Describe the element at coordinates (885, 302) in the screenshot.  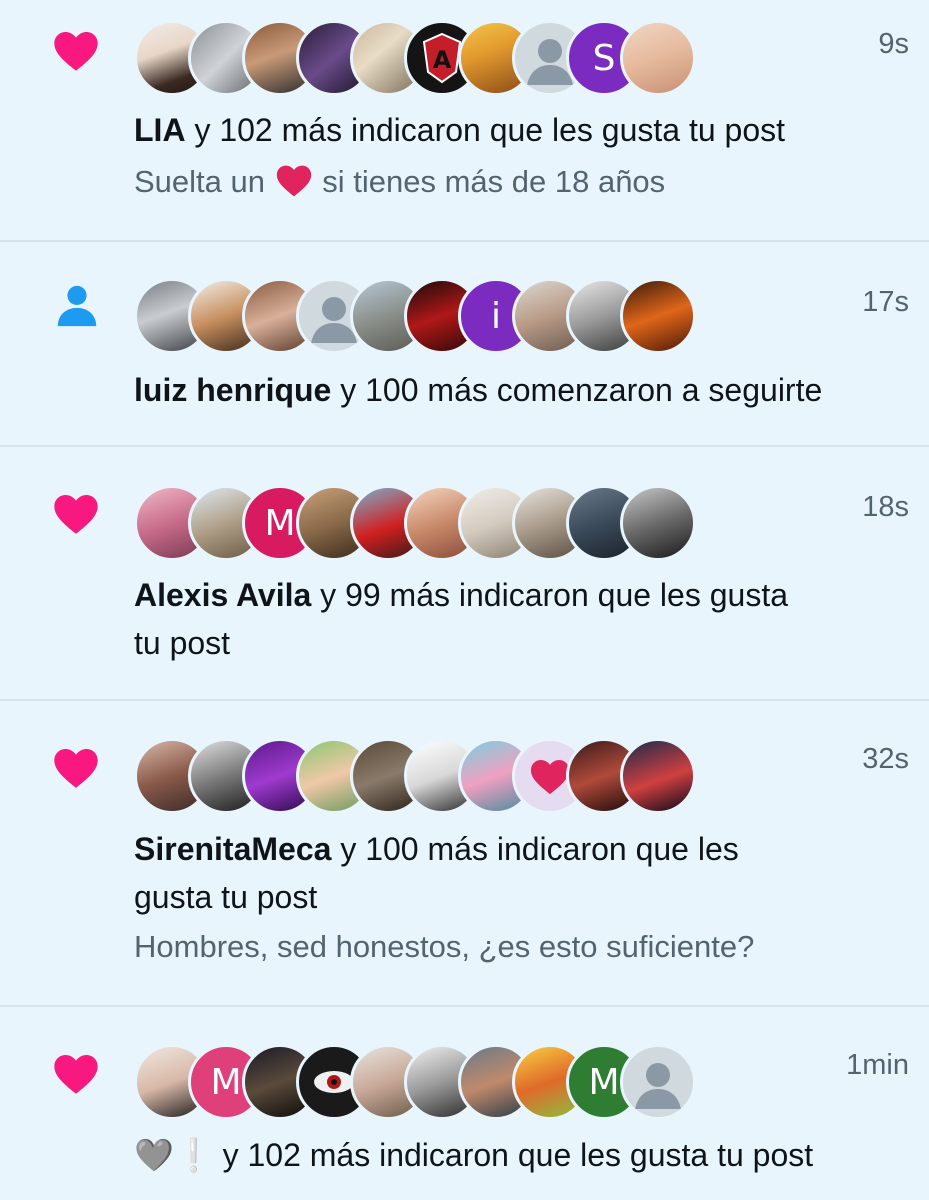
I see `timestamp: 17s` at that location.